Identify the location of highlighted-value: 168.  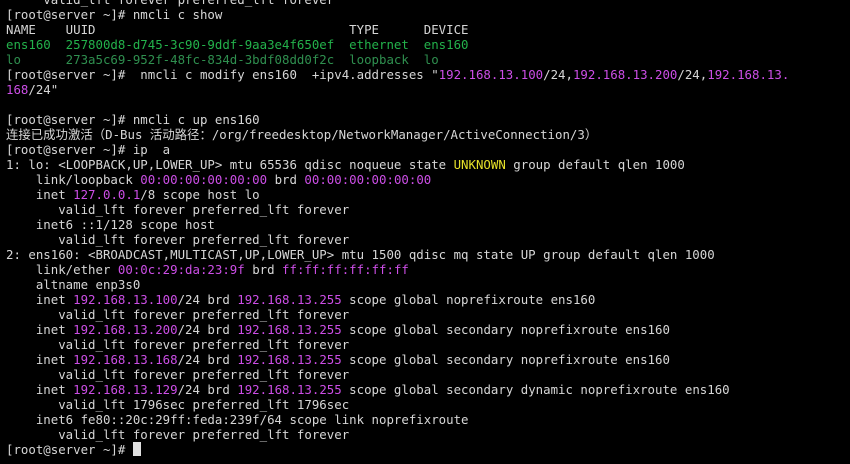
(17, 89).